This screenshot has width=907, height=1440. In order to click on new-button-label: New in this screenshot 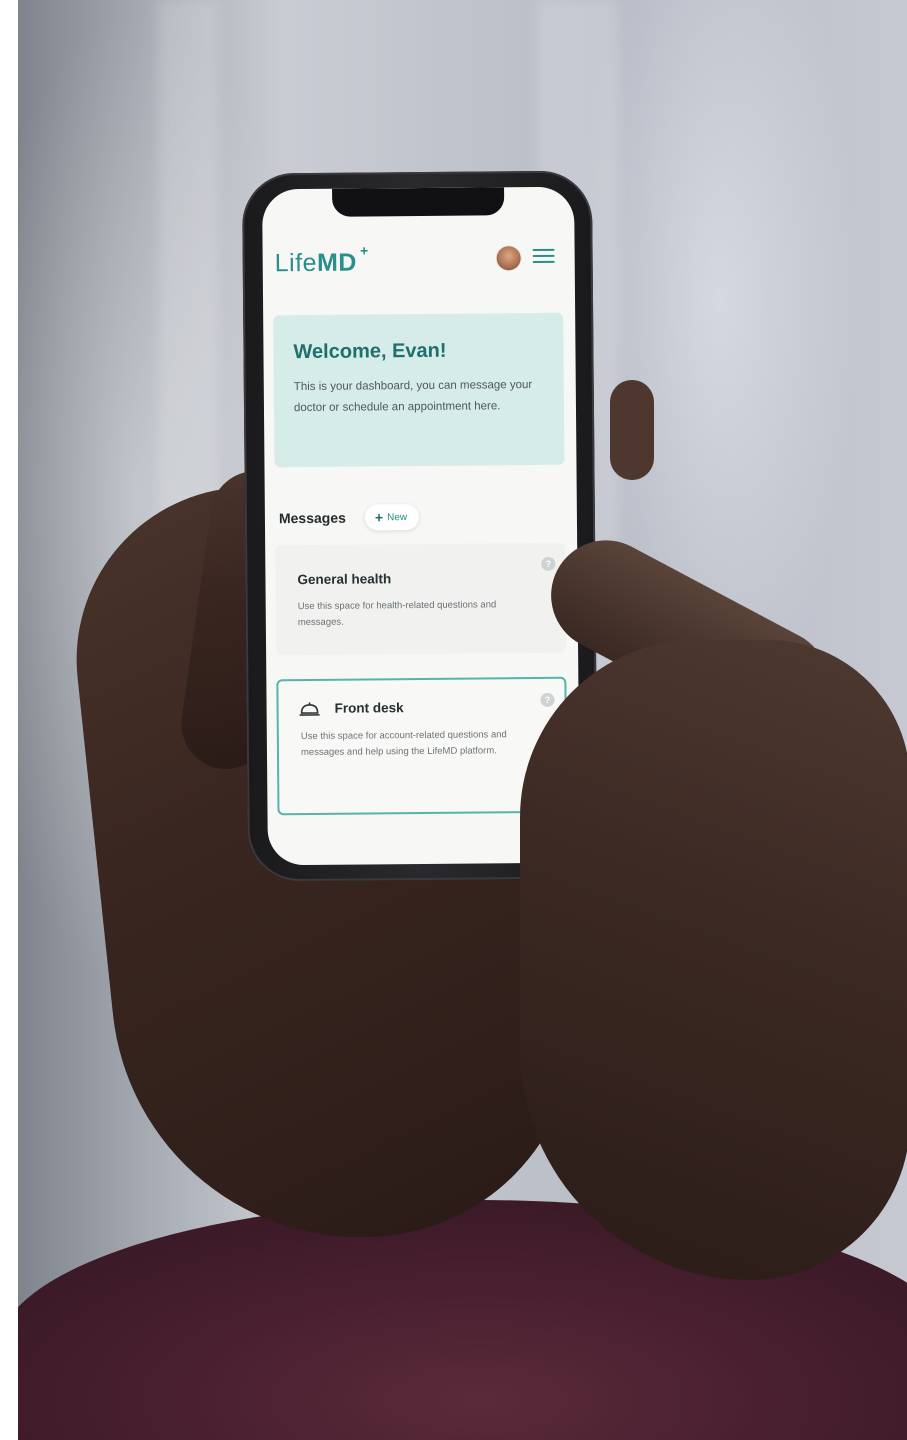, I will do `click(397, 517)`.